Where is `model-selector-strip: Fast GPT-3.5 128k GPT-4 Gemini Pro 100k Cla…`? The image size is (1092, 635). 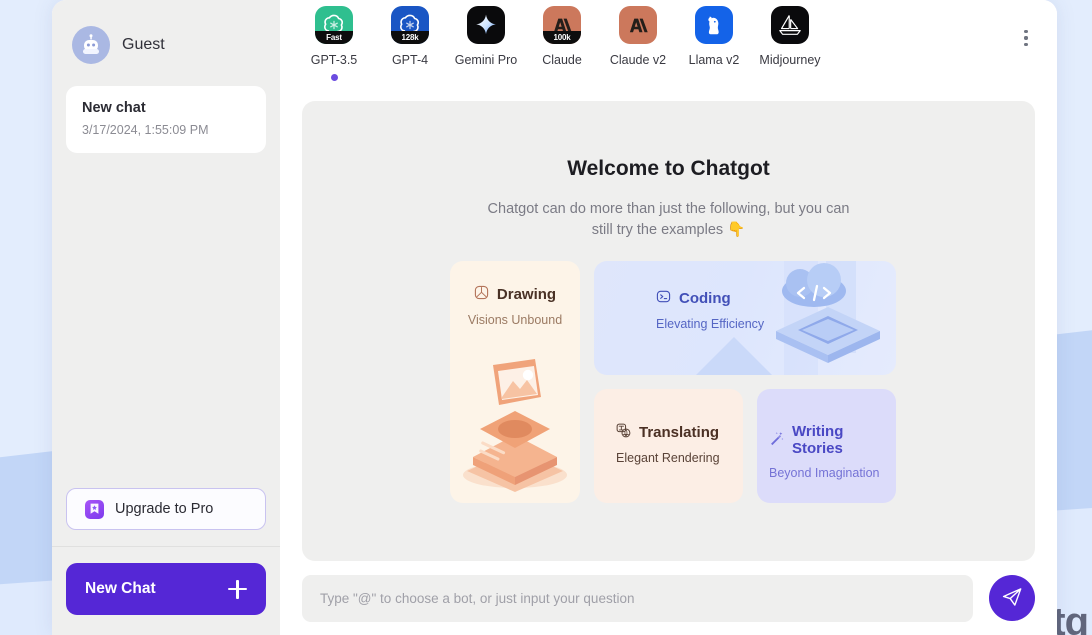 model-selector-strip: Fast GPT-3.5 128k GPT-4 Gemini Pro 100k Cla… is located at coordinates (668, 47).